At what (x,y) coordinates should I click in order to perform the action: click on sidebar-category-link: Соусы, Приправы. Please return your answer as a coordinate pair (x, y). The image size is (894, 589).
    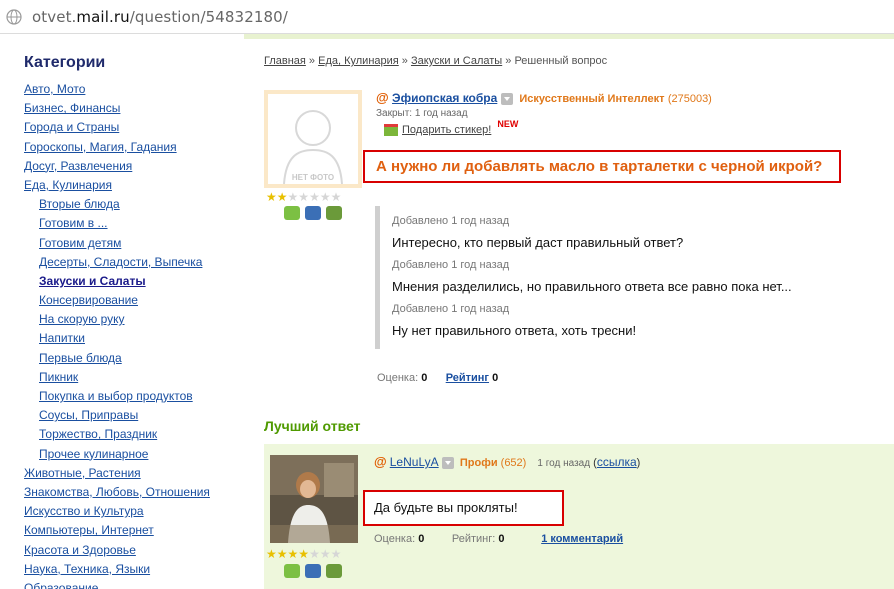
    Looking at the image, I should click on (134, 415).